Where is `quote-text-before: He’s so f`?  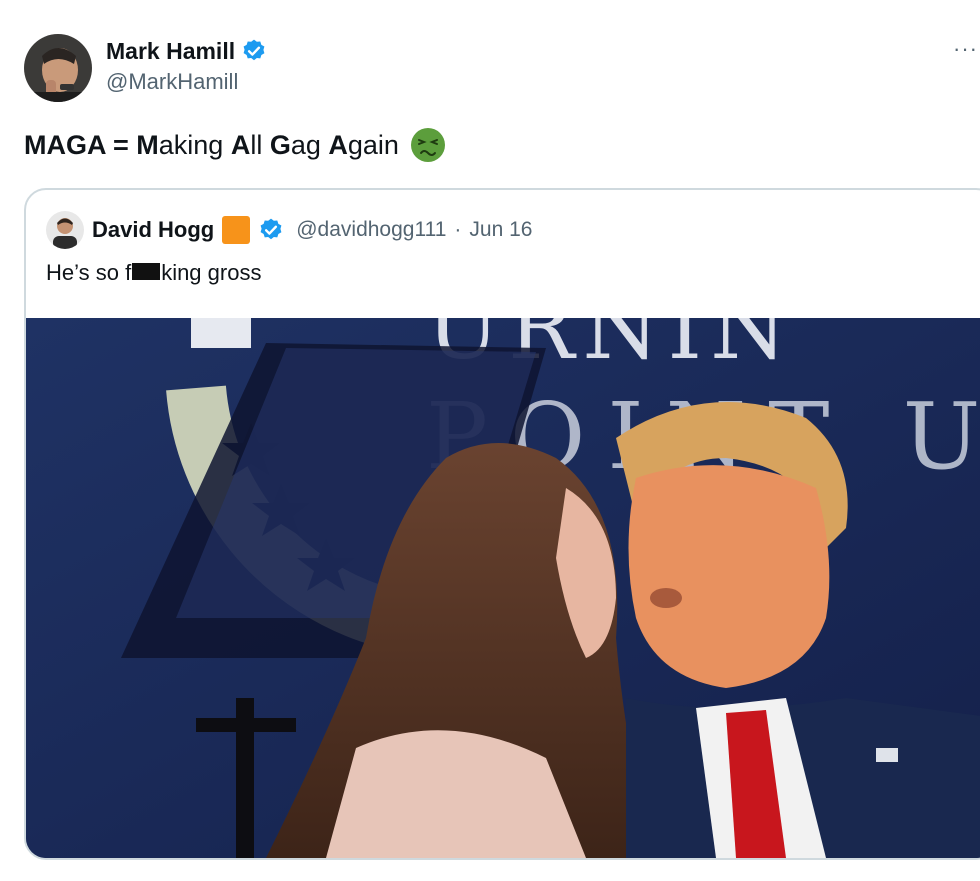
quote-text-before: He’s so f is located at coordinates (89, 272).